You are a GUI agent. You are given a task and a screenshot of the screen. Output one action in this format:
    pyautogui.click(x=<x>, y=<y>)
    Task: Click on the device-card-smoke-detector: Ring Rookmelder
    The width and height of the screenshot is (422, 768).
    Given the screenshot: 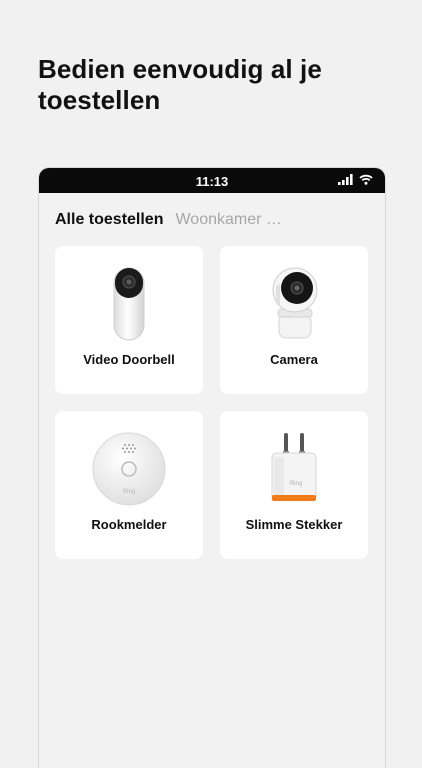 What is the action you would take?
    pyautogui.click(x=129, y=485)
    